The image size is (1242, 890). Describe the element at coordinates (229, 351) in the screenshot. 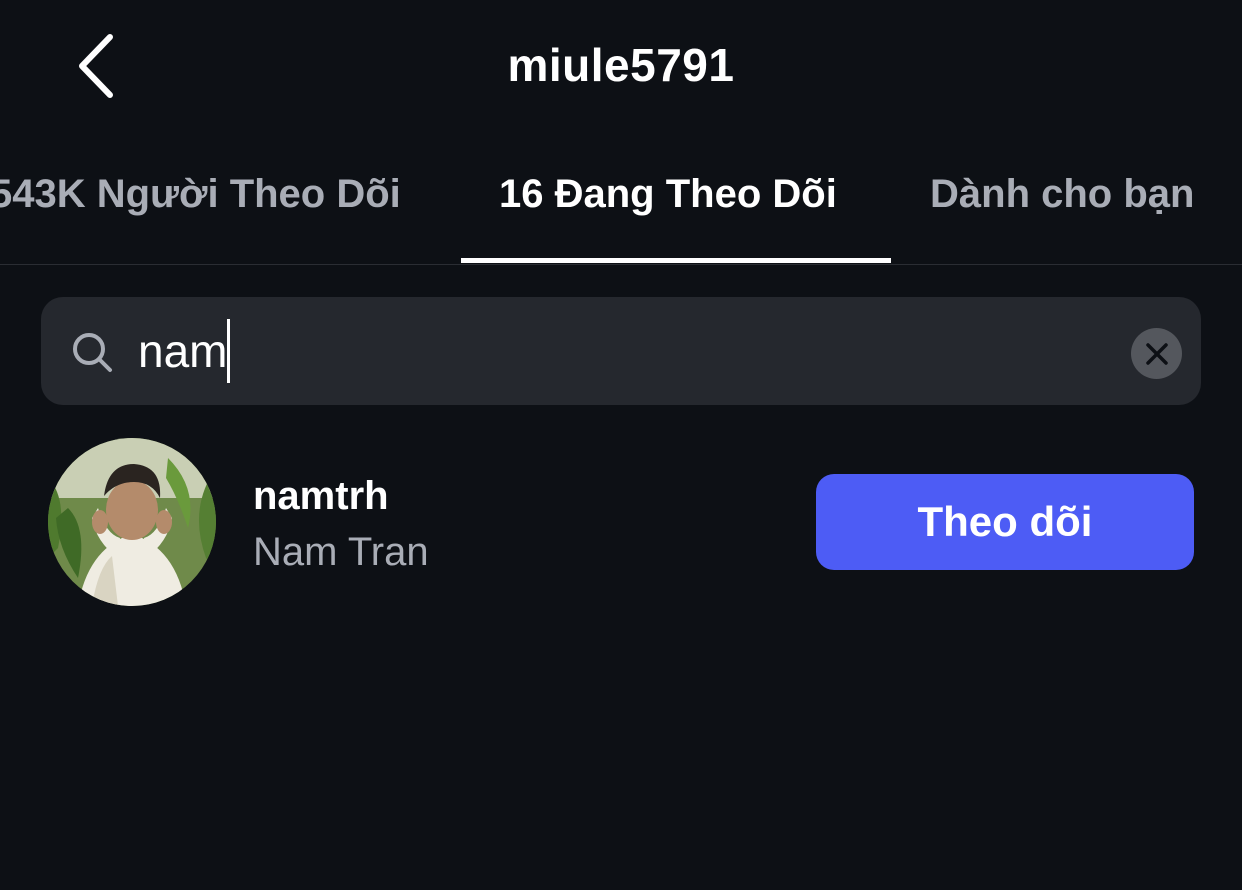

I see `text-cursor` at that location.